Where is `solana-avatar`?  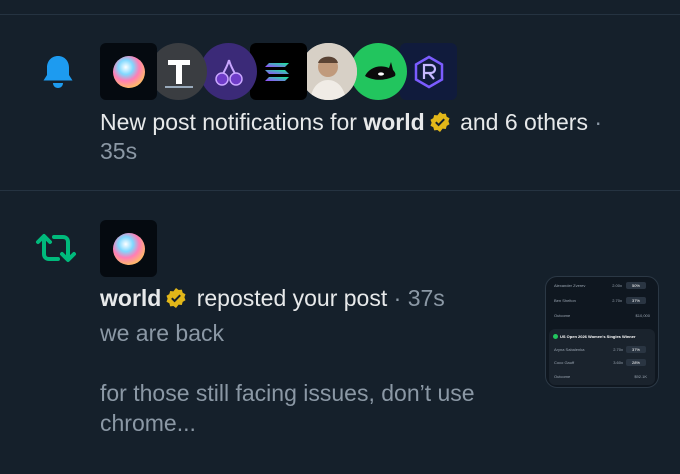
solana-avatar is located at coordinates (278, 71).